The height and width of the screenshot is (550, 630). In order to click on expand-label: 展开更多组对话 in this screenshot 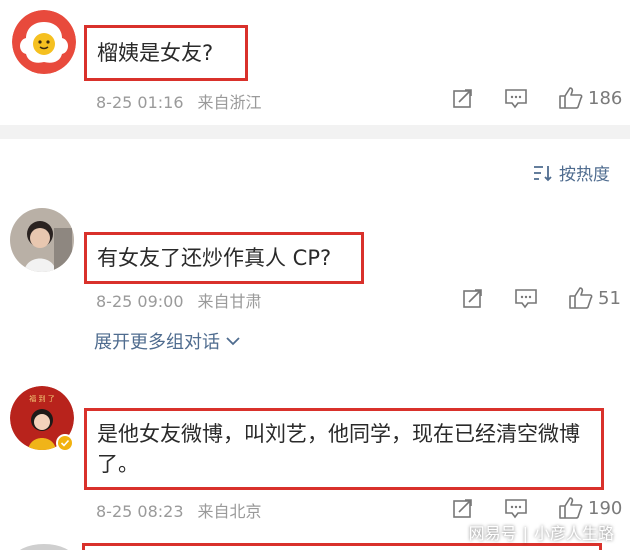, I will do `click(157, 342)`.